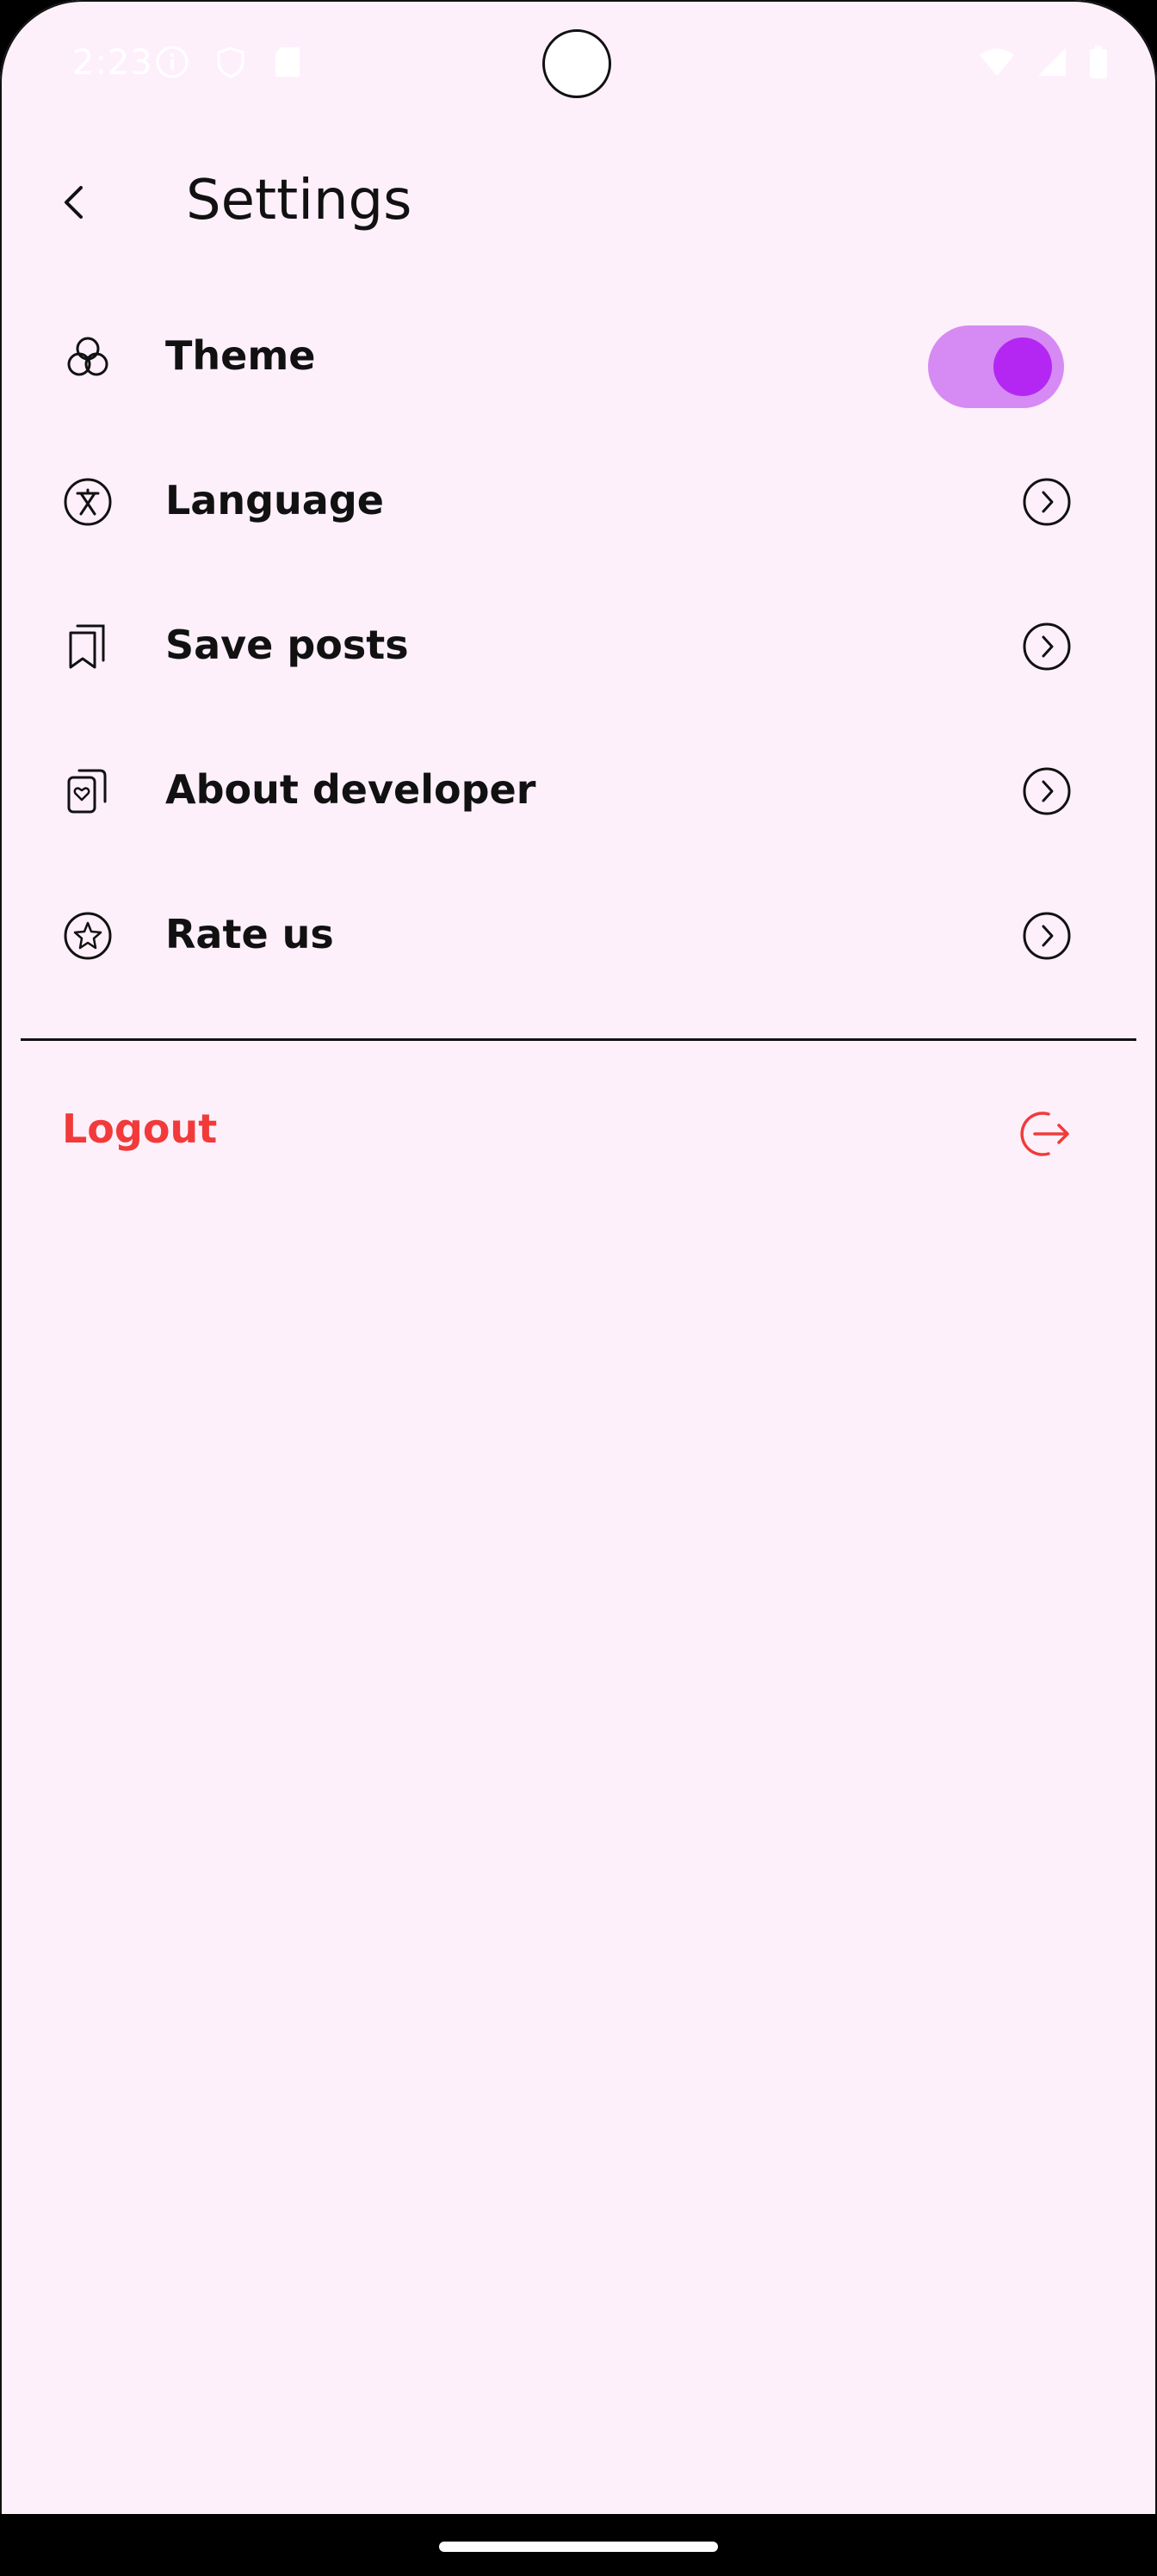 The width and height of the screenshot is (1157, 2576). I want to click on star-circle-icon, so click(88, 936).